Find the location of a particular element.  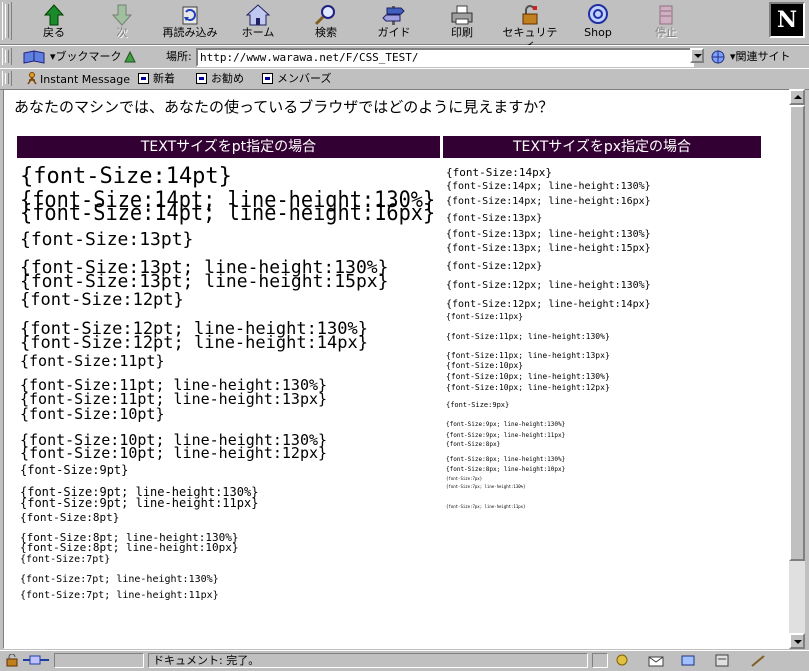

security-button: セキュリティ is located at coordinates (530, 26).